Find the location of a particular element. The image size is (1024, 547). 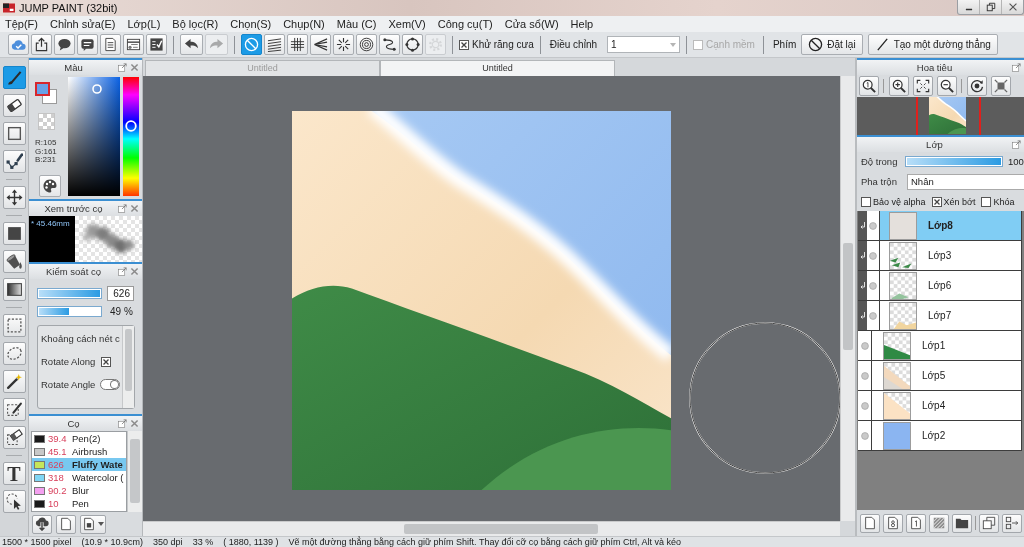

layer-row: Lớp1 is located at coordinates (940, 346).